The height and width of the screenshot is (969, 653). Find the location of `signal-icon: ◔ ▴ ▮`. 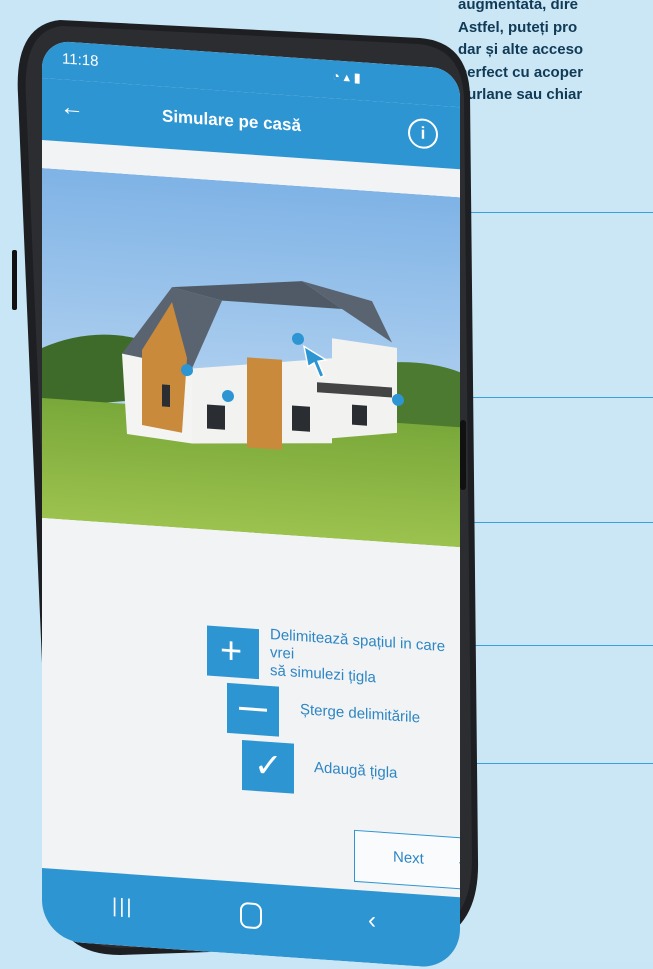

signal-icon: ◔ ▴ ▮ is located at coordinates (346, 77).